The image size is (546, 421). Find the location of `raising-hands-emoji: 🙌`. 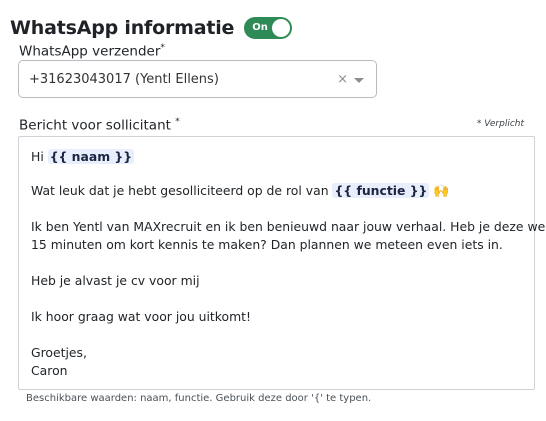

raising-hands-emoji: 🙌 is located at coordinates (441, 191).